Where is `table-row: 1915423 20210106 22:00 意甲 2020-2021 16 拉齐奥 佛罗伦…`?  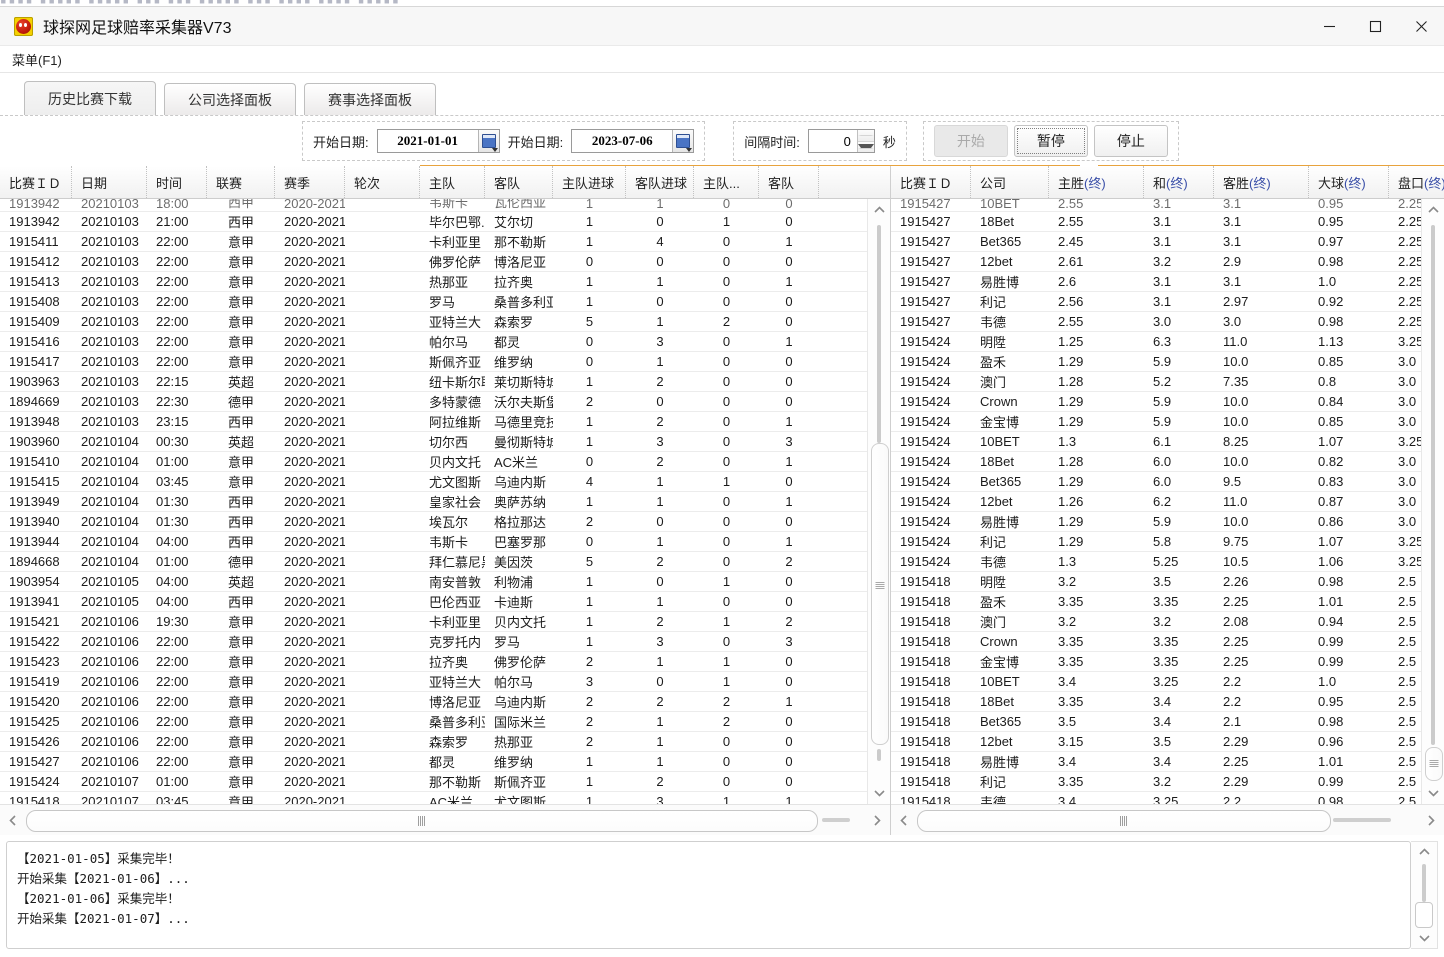 table-row: 1915423 20210106 22:00 意甲 2020-2021 16 拉齐奥 佛罗伦… is located at coordinates (445, 662).